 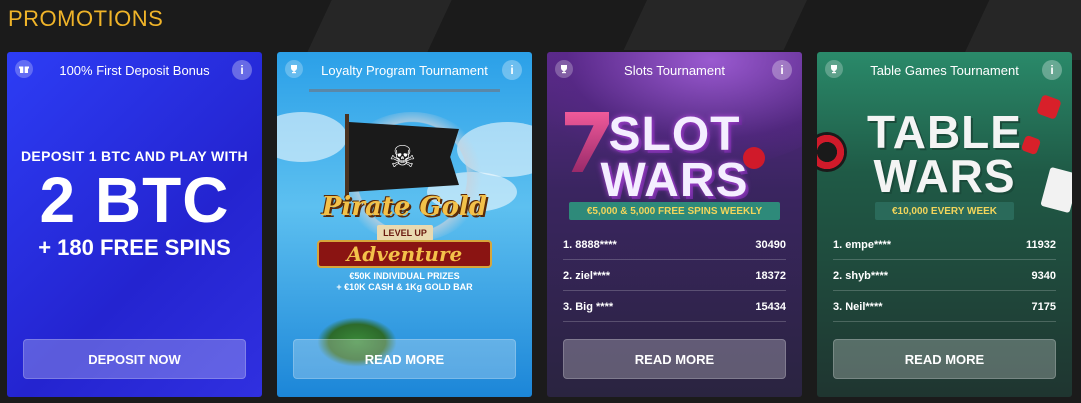 I want to click on flagpole, so click(x=347, y=159).